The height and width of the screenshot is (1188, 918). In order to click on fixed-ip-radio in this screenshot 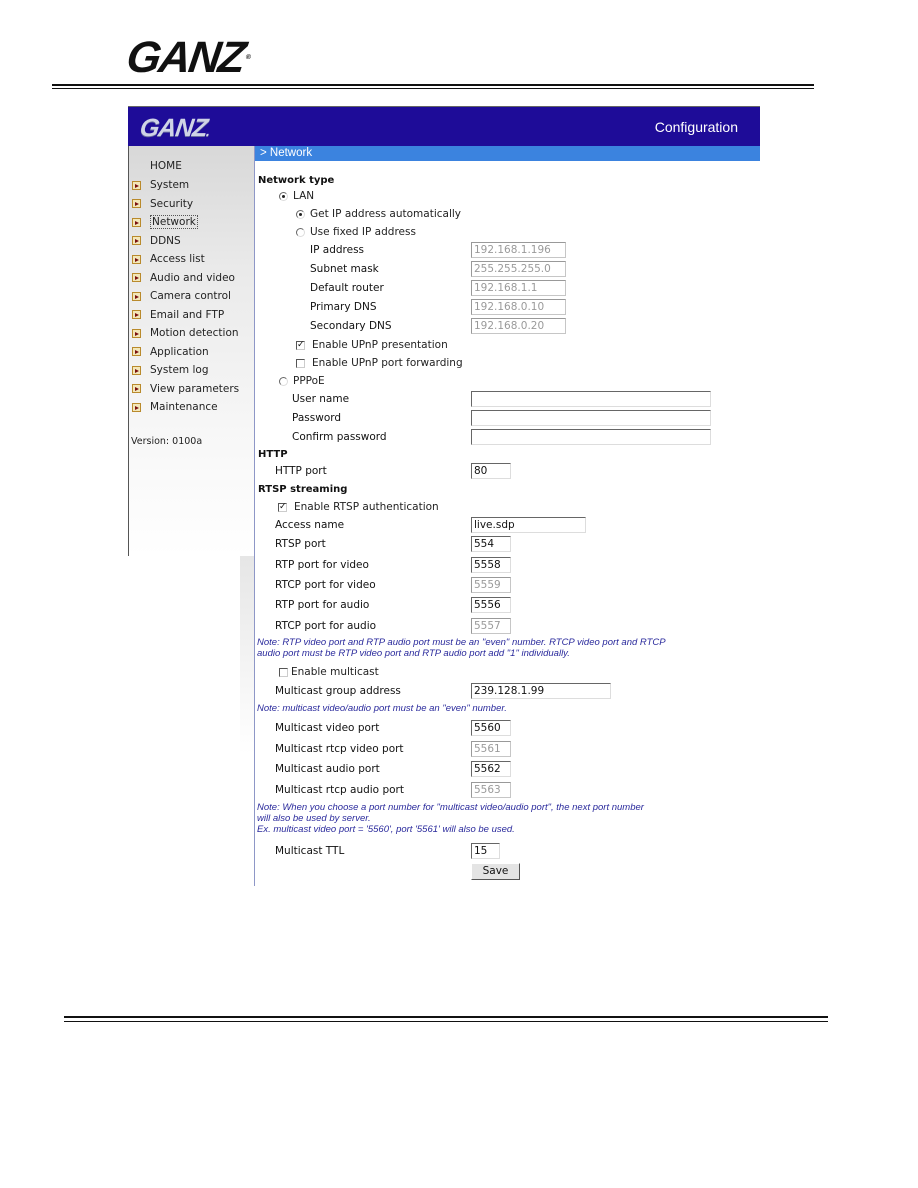, I will do `click(300, 232)`.